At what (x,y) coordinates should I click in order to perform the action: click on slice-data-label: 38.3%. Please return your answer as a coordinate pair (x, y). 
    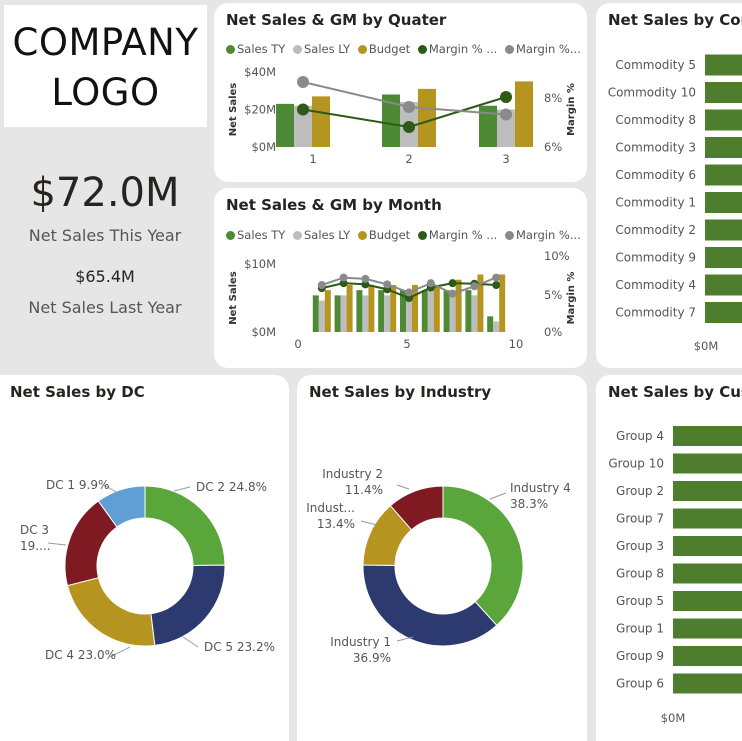
    Looking at the image, I should click on (529, 504).